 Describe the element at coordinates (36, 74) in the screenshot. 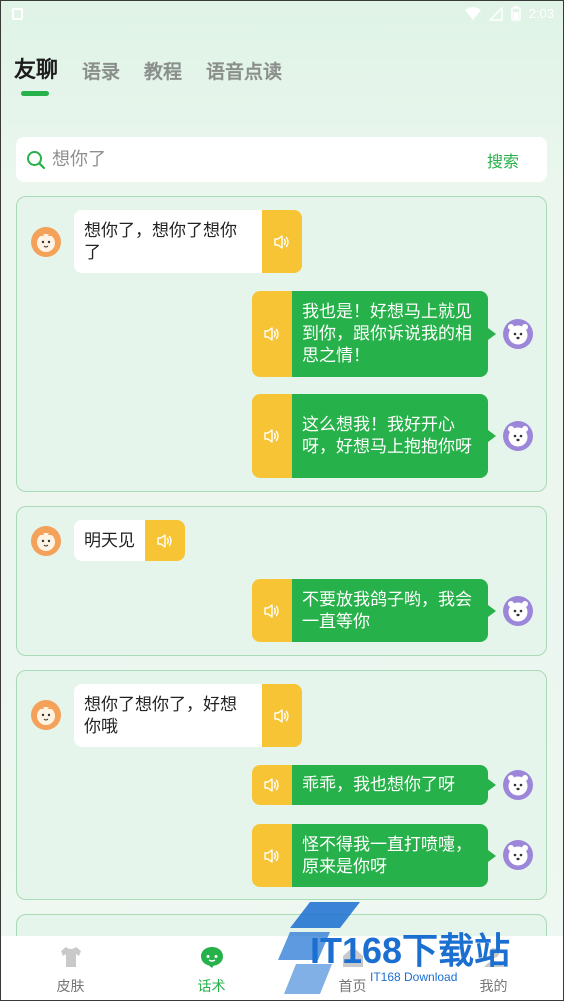

I see `tab-youliao: 友聊` at that location.